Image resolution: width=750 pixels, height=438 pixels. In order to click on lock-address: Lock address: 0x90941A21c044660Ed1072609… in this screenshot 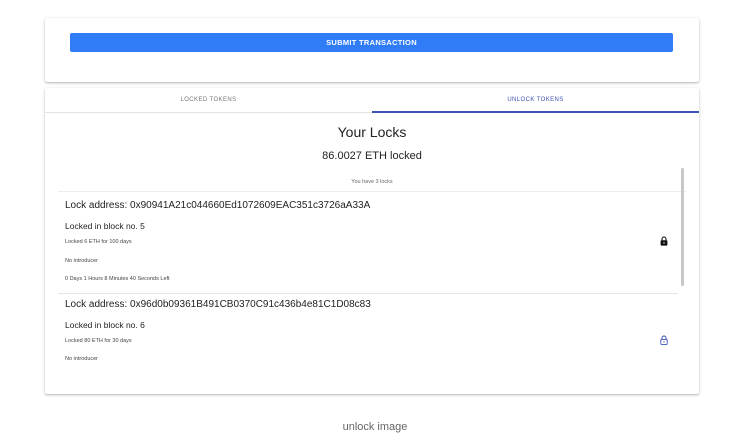, I will do `click(218, 205)`.